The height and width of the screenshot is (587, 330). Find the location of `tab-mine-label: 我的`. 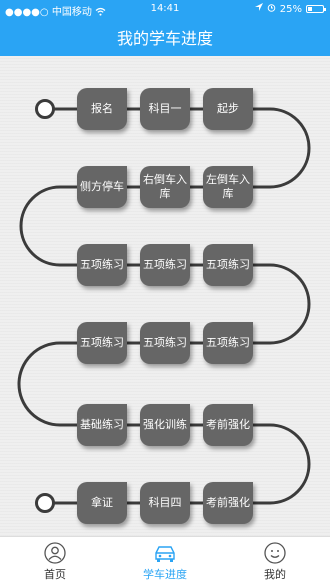

tab-mine-label: 我的 is located at coordinates (275, 574).